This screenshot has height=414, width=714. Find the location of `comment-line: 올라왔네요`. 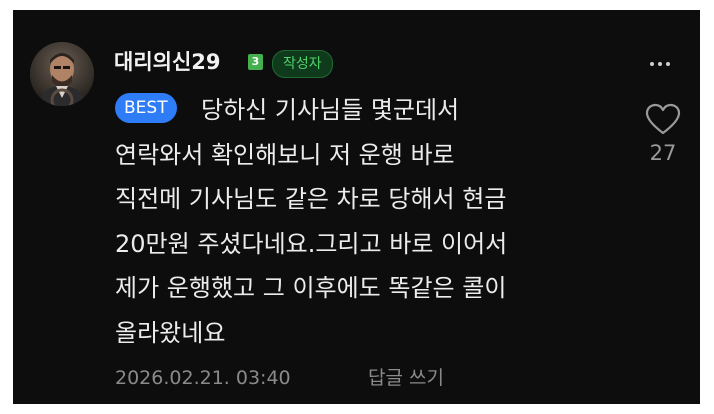

comment-line: 올라왔네요 is located at coordinates (170, 332).